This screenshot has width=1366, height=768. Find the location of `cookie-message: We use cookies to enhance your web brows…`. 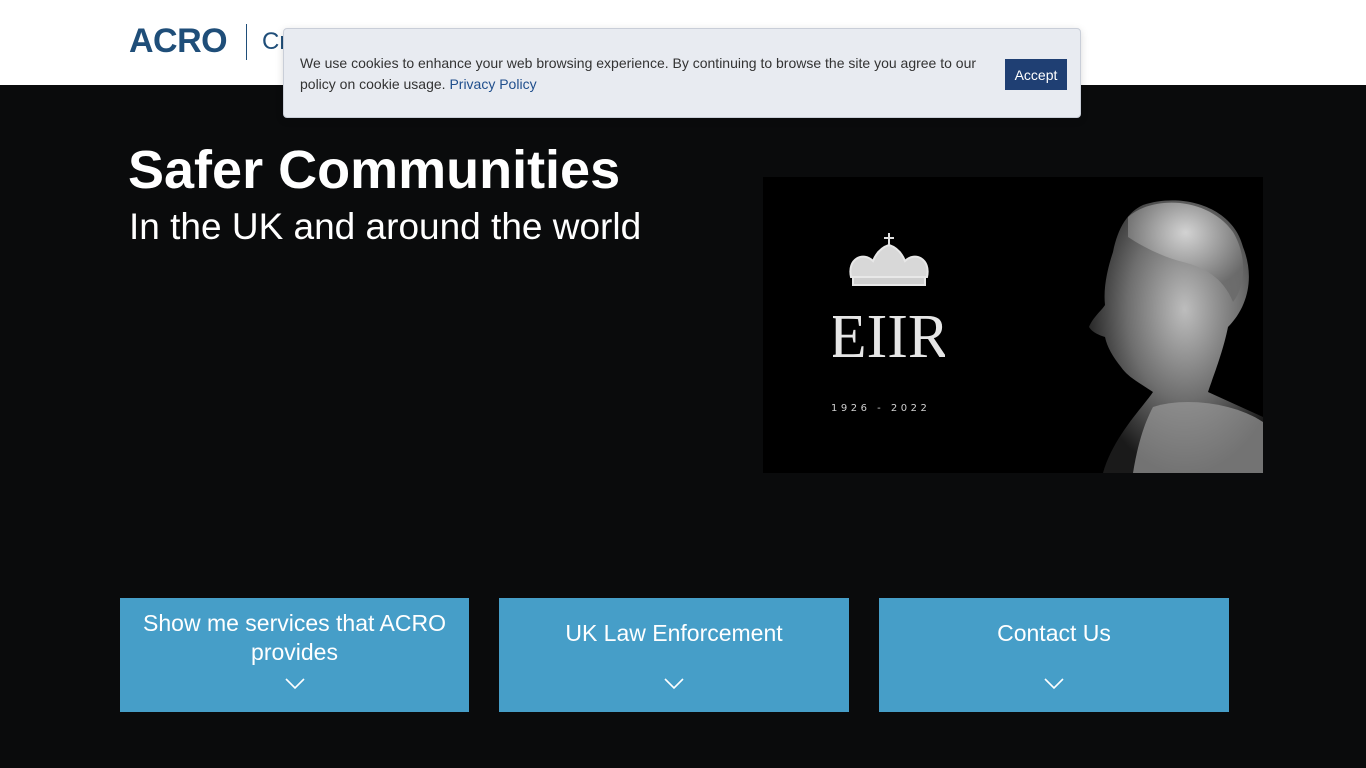

cookie-message: We use cookies to enhance your web brows… is located at coordinates (645, 74).